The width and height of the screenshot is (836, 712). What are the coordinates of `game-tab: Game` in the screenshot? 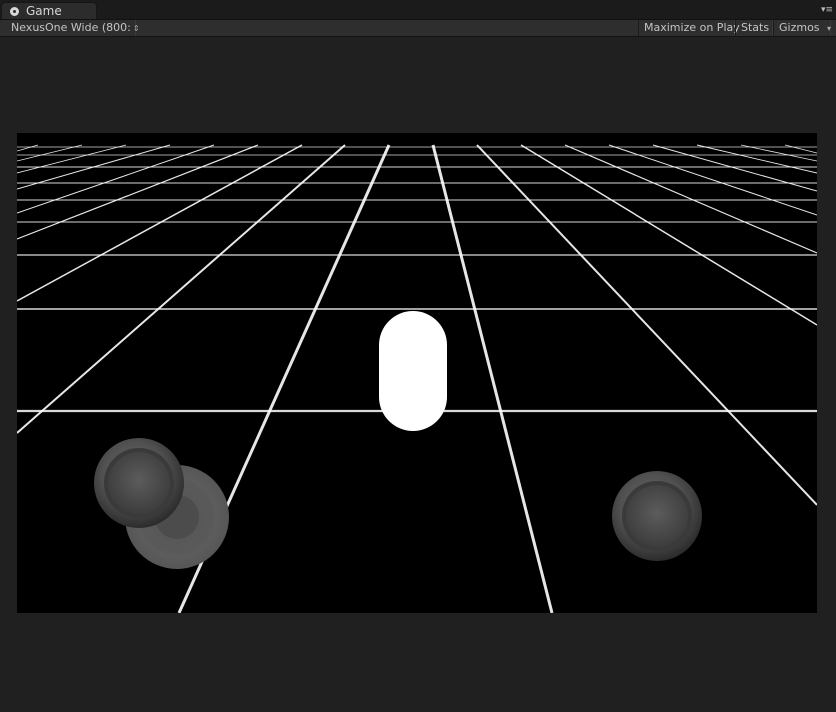 It's located at (49, 10).